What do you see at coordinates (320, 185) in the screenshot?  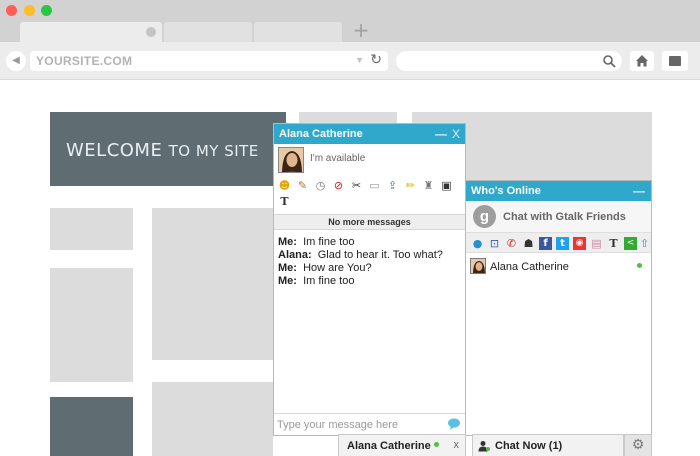 I see `clock-icon: ◷` at bounding box center [320, 185].